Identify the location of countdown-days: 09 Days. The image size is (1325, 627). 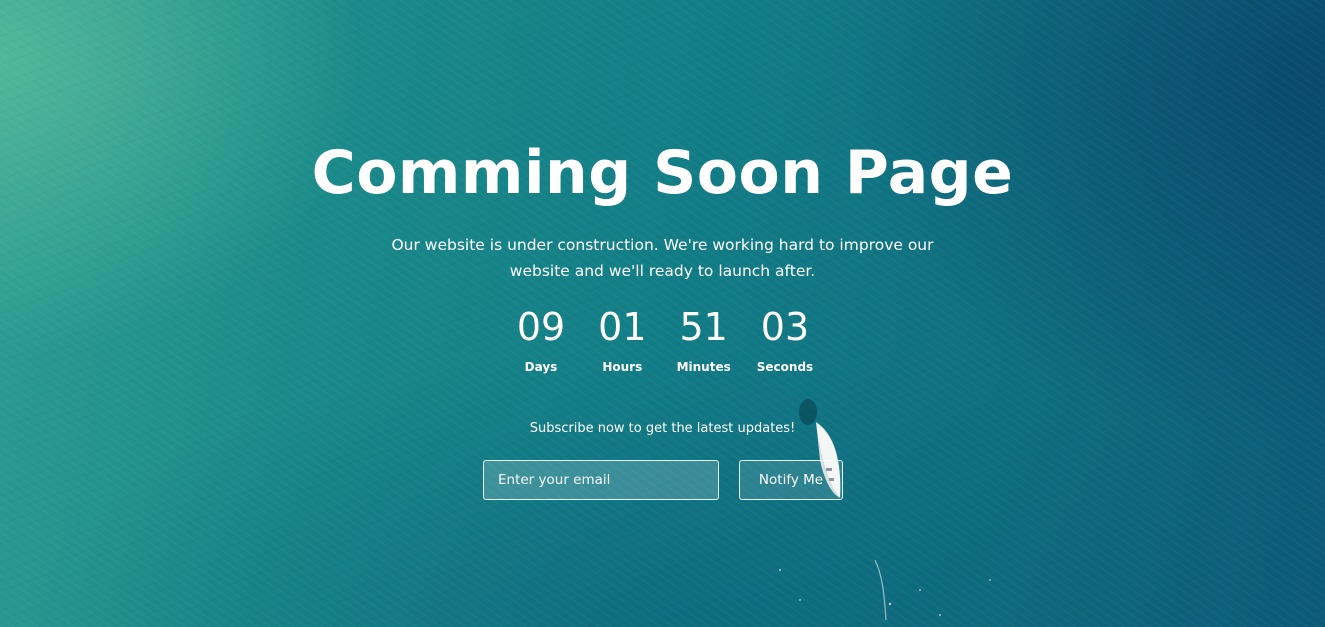
(541, 342).